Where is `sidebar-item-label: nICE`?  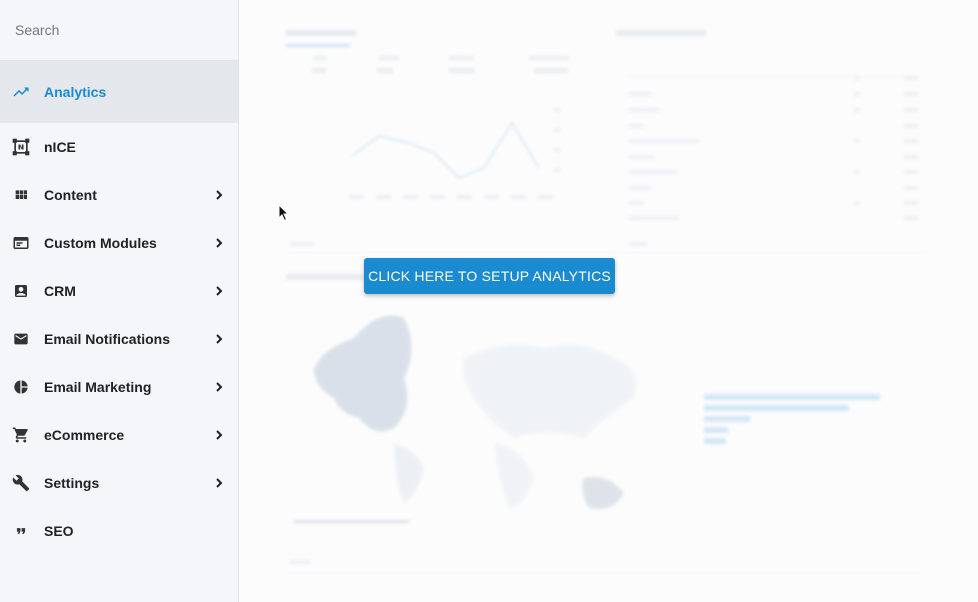
sidebar-item-label: nICE is located at coordinates (60, 147).